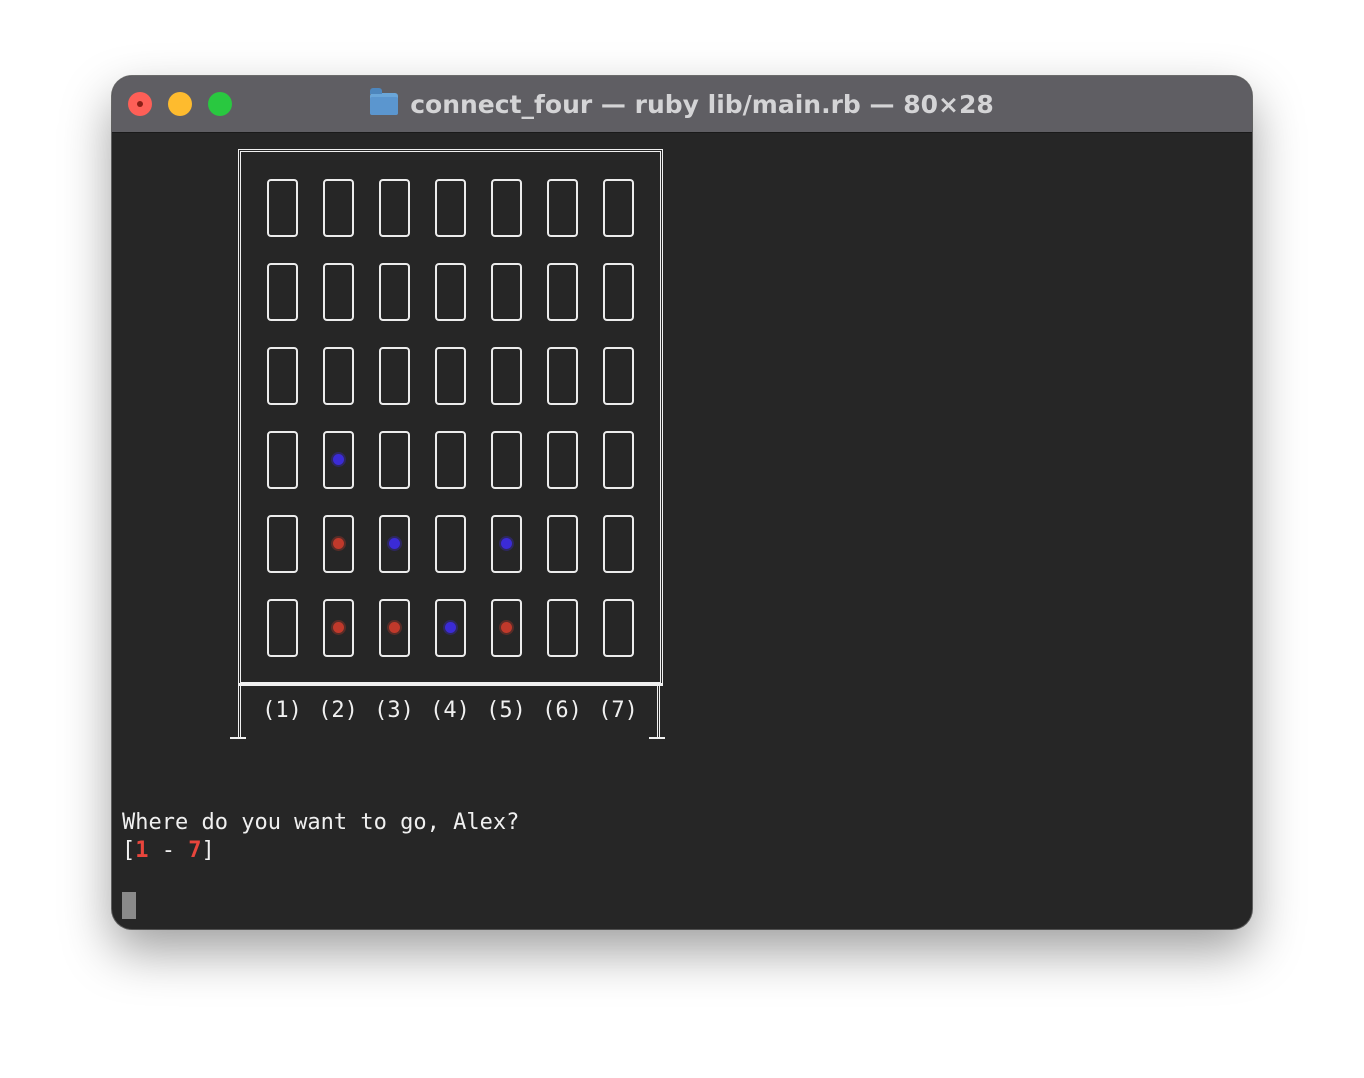 This screenshot has width=1364, height=1078. I want to click on window-title-area: connect_four — ruby lib/main.rb — 80×28, so click(682, 104).